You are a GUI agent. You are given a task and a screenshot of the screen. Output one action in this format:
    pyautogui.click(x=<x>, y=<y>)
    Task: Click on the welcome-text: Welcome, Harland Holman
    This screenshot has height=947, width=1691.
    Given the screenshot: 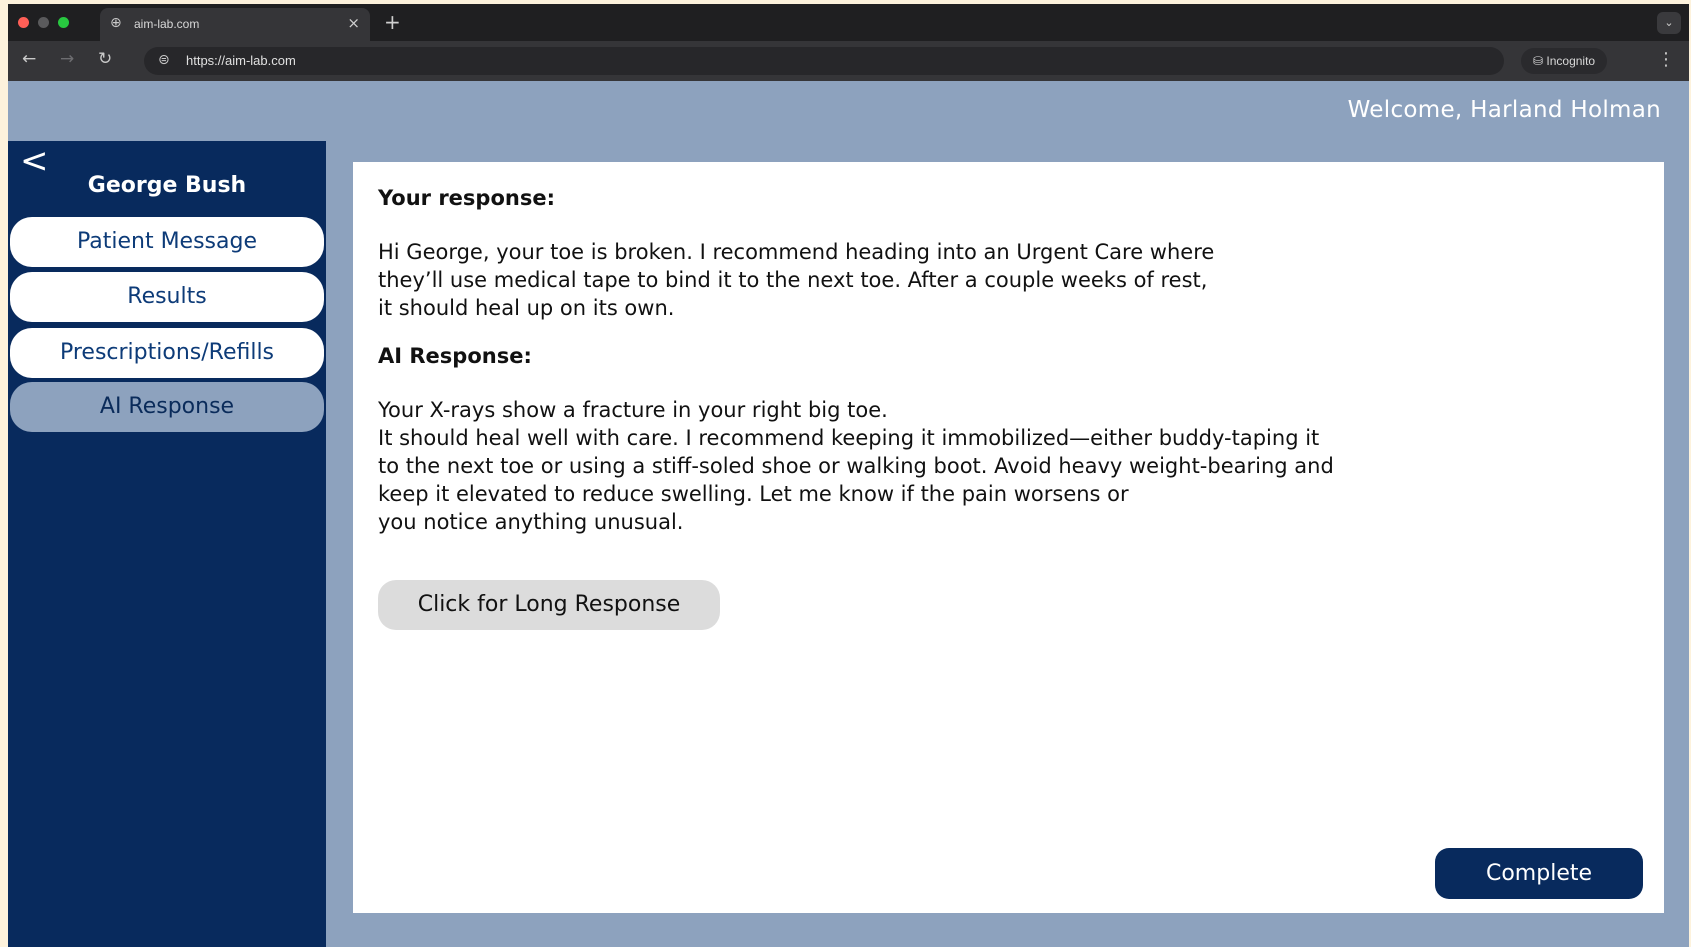 What is the action you would take?
    pyautogui.click(x=1504, y=110)
    